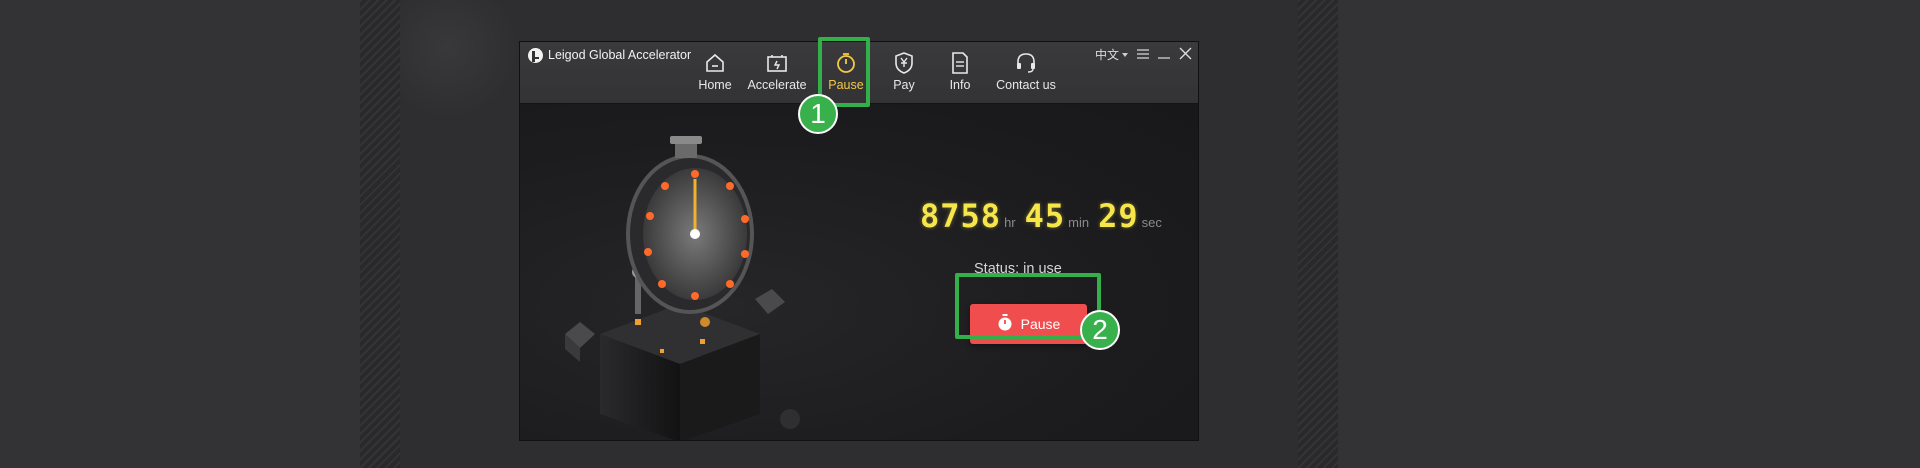 Image resolution: width=1920 pixels, height=468 pixels. Describe the element at coordinates (960, 85) in the screenshot. I see `nav-info-label: Info` at that location.